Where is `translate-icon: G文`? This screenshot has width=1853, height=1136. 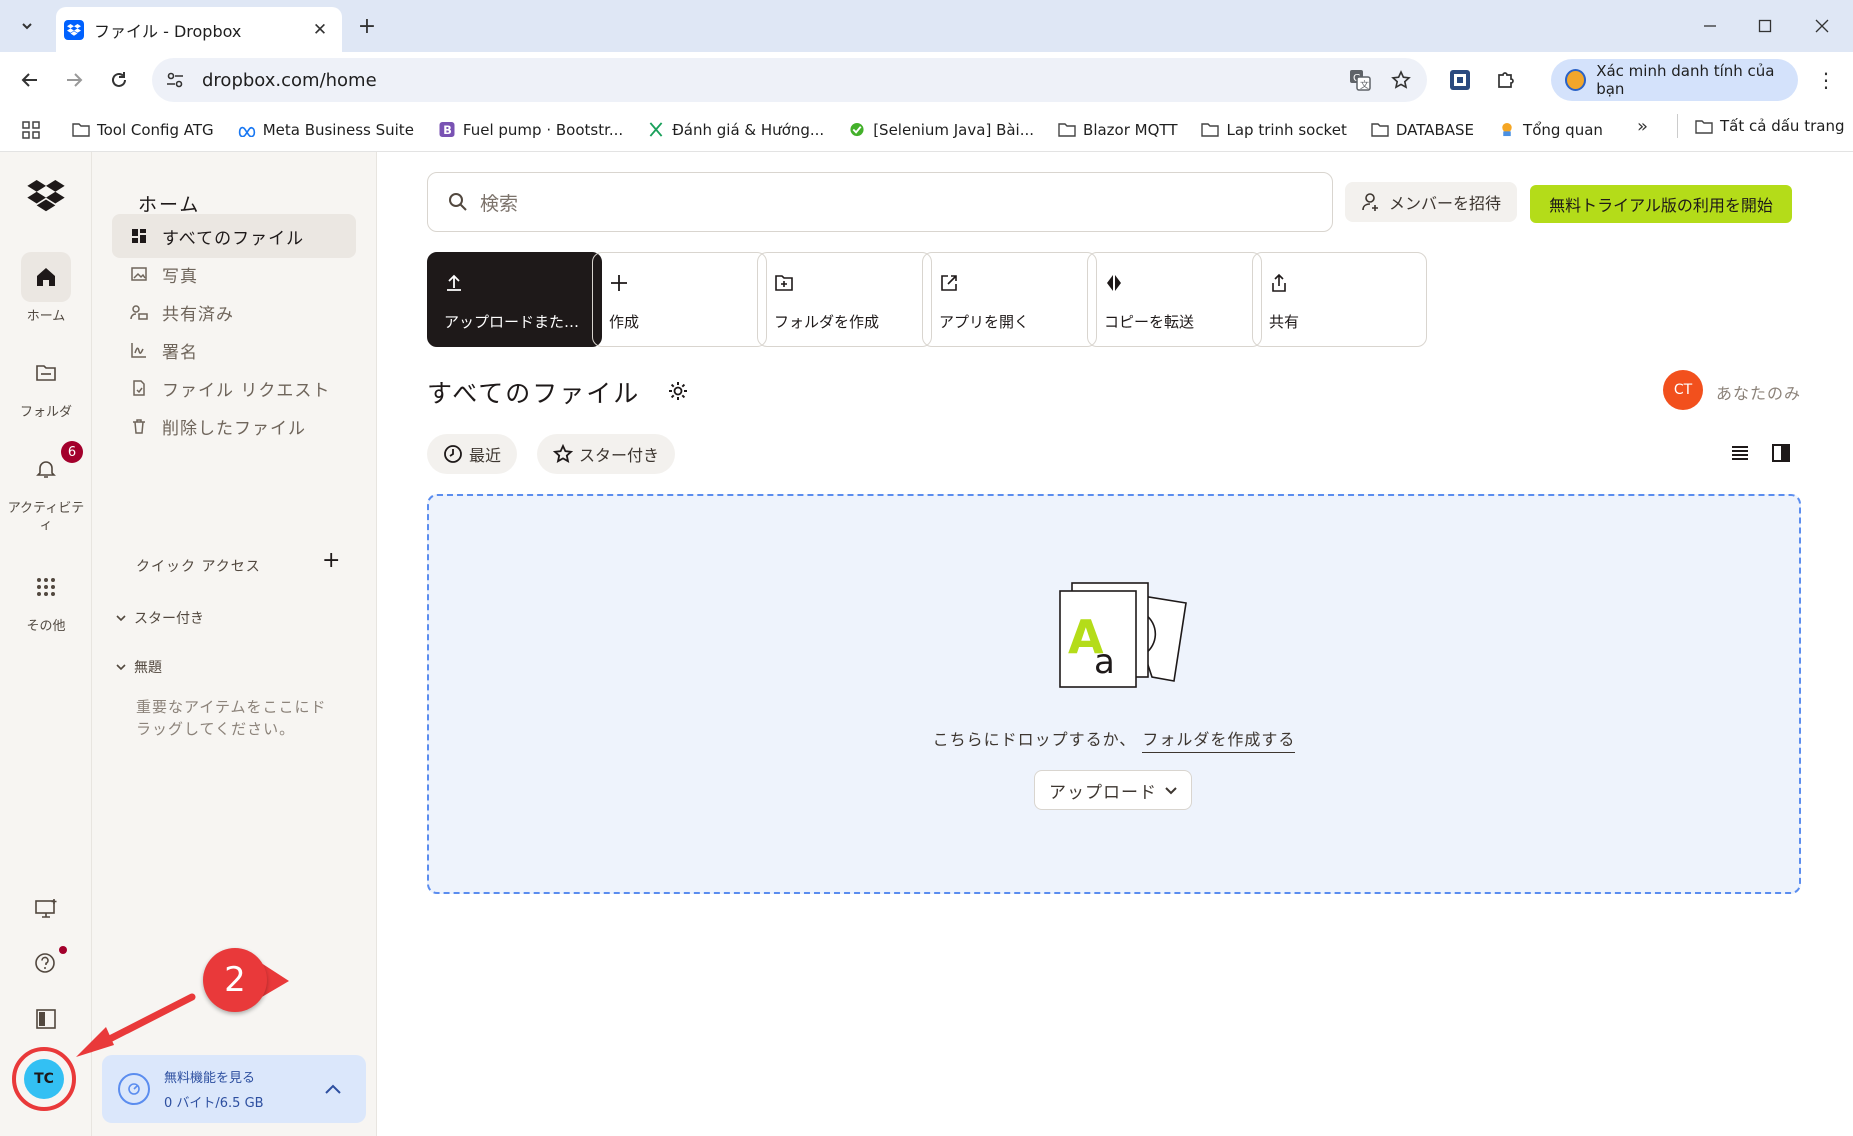
translate-icon: G文 is located at coordinates (1360, 80).